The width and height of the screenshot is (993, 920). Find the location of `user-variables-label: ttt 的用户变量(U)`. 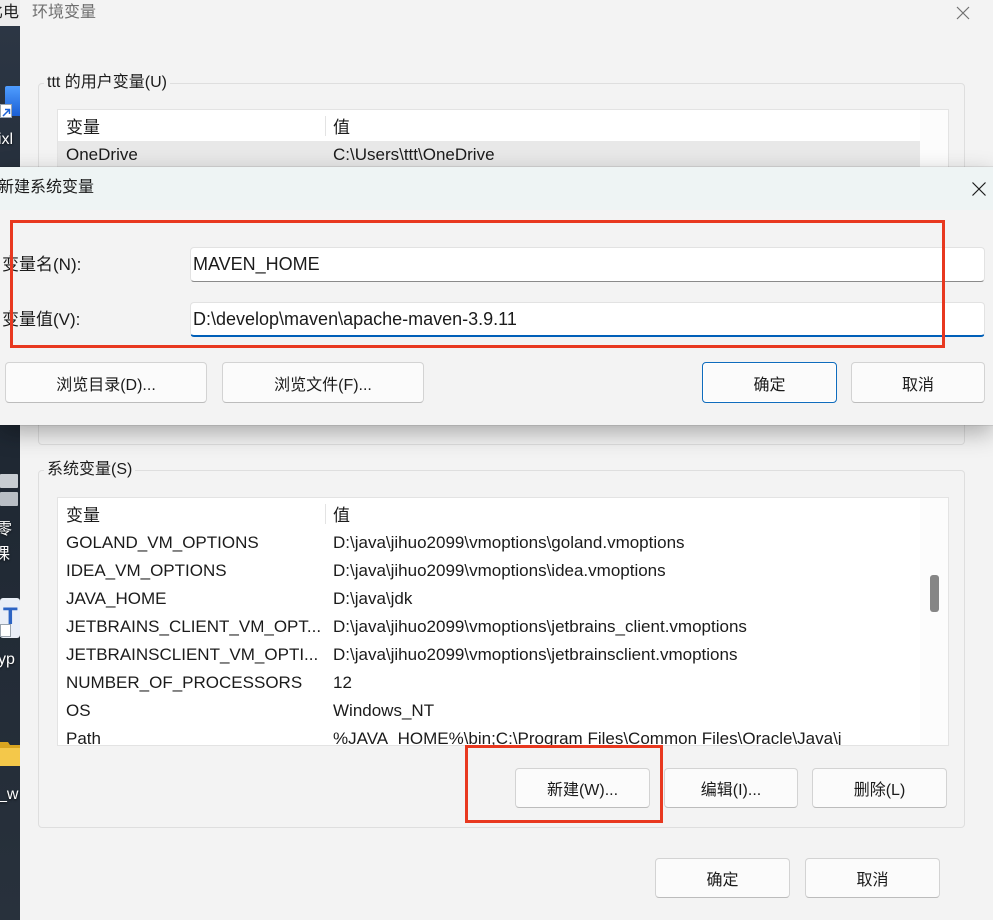

user-variables-label: ttt 的用户变量(U) is located at coordinates (107, 83).